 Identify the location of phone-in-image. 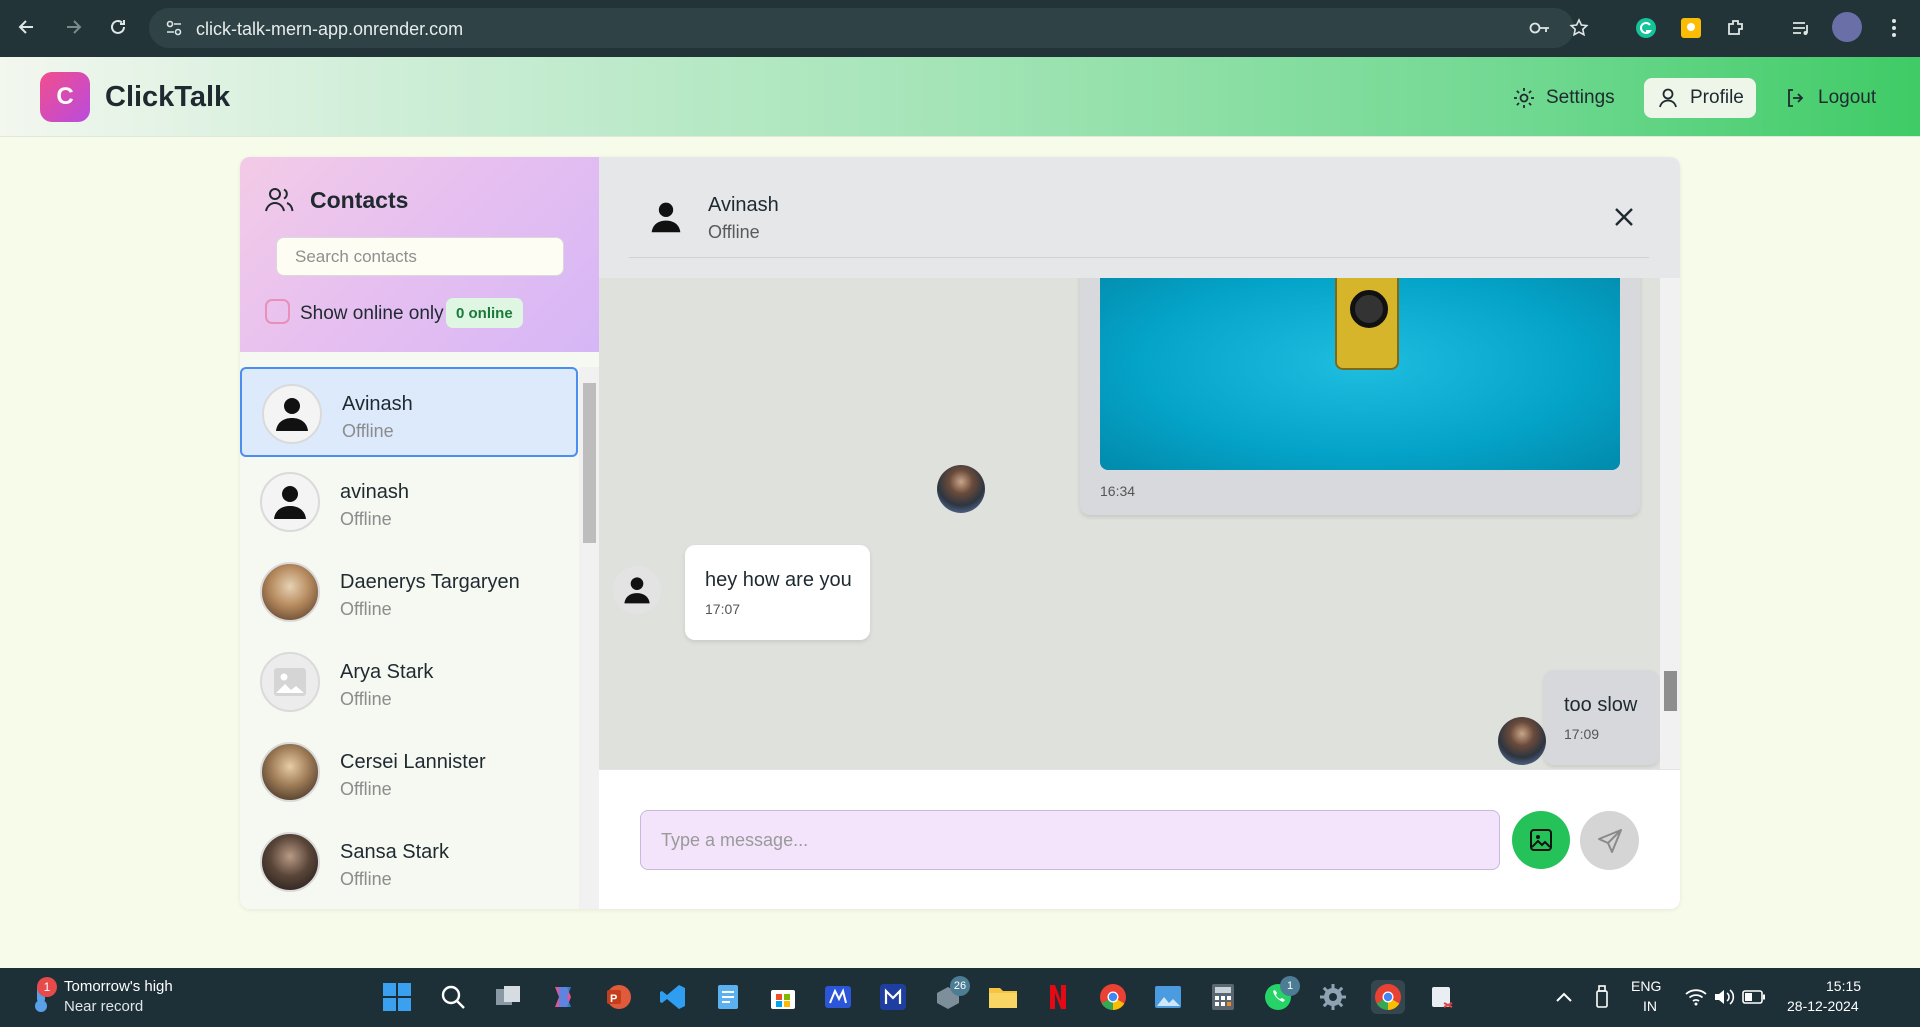
(1367, 324).